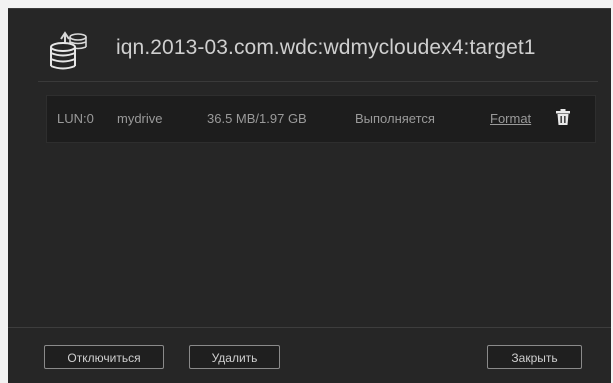 Image resolution: width=613 pixels, height=383 pixels. Describe the element at coordinates (69, 49) in the screenshot. I see `database-share-icon` at that location.